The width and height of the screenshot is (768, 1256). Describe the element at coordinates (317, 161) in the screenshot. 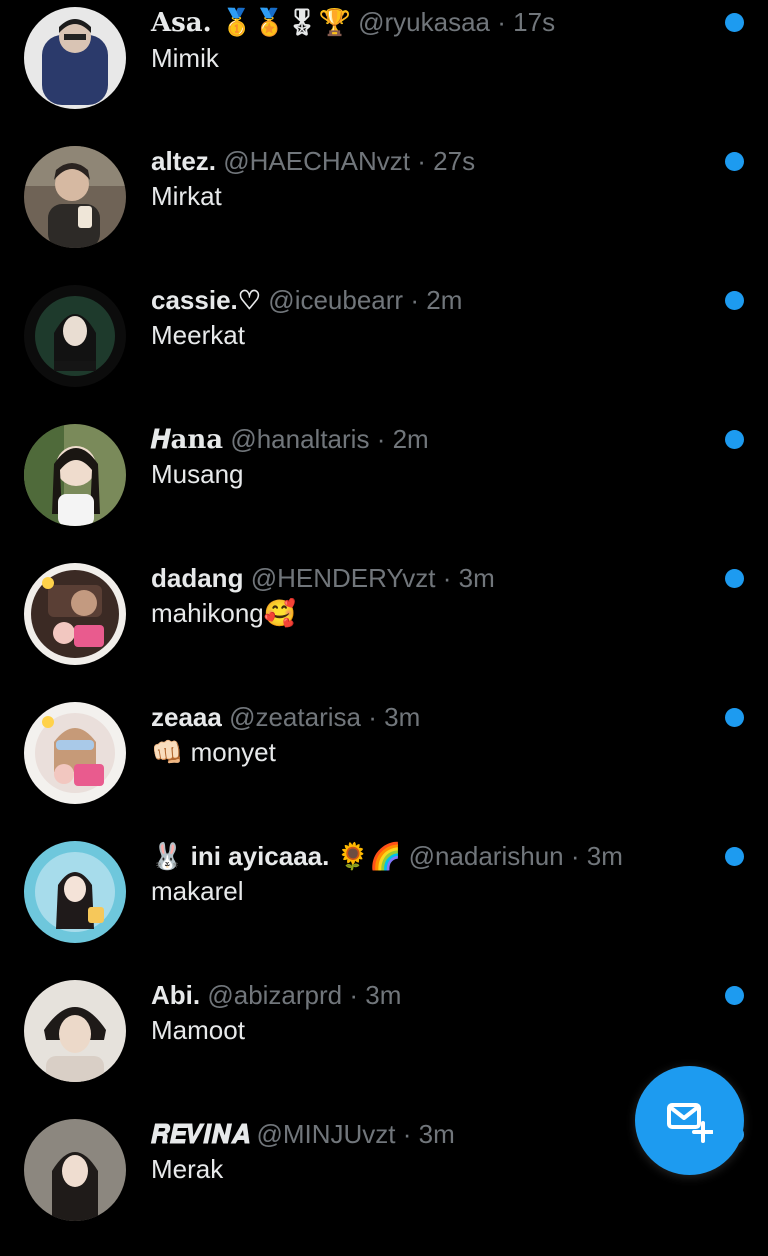

I see `username: @HAECHANvzt` at that location.